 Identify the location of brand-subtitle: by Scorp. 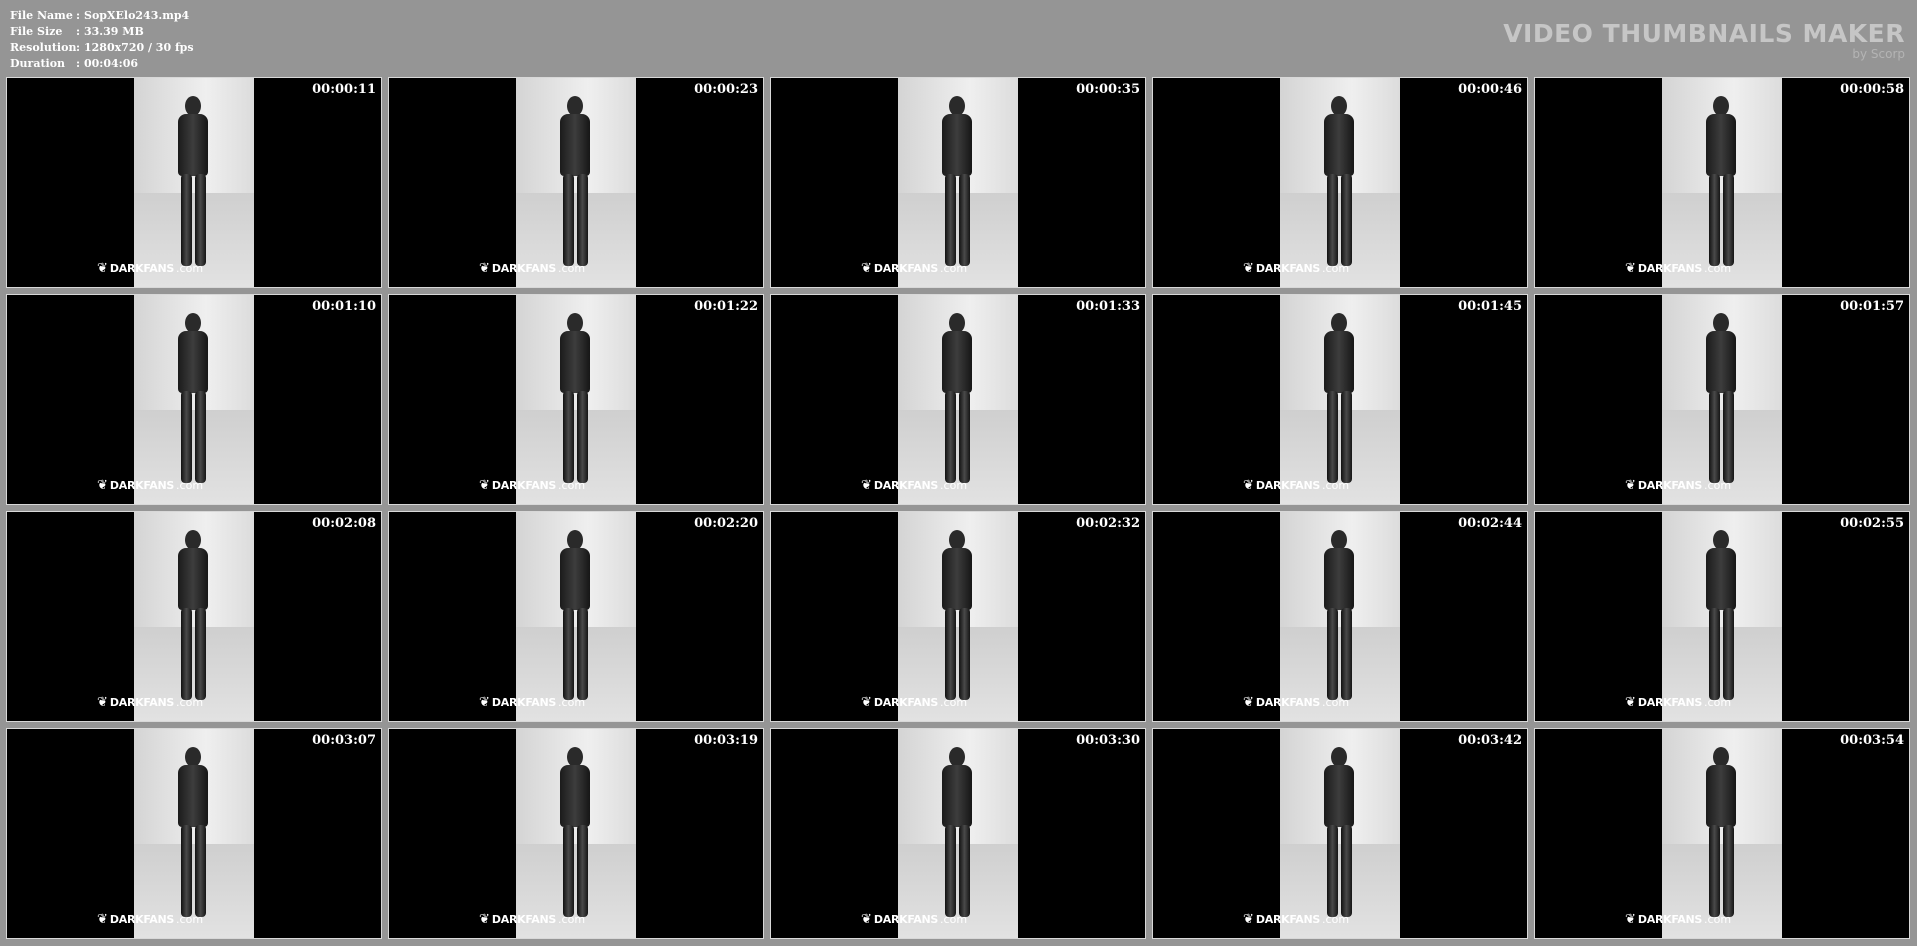
(1878, 54).